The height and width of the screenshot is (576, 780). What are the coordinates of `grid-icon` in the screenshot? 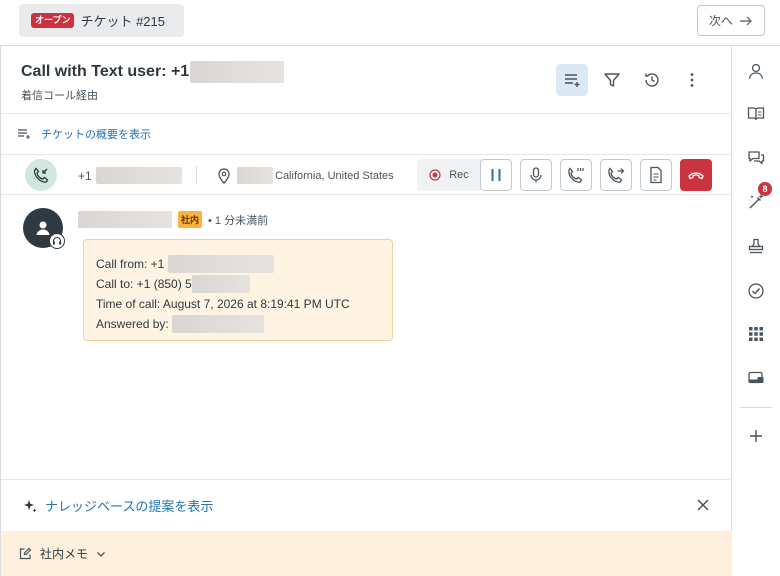 It's located at (756, 334).